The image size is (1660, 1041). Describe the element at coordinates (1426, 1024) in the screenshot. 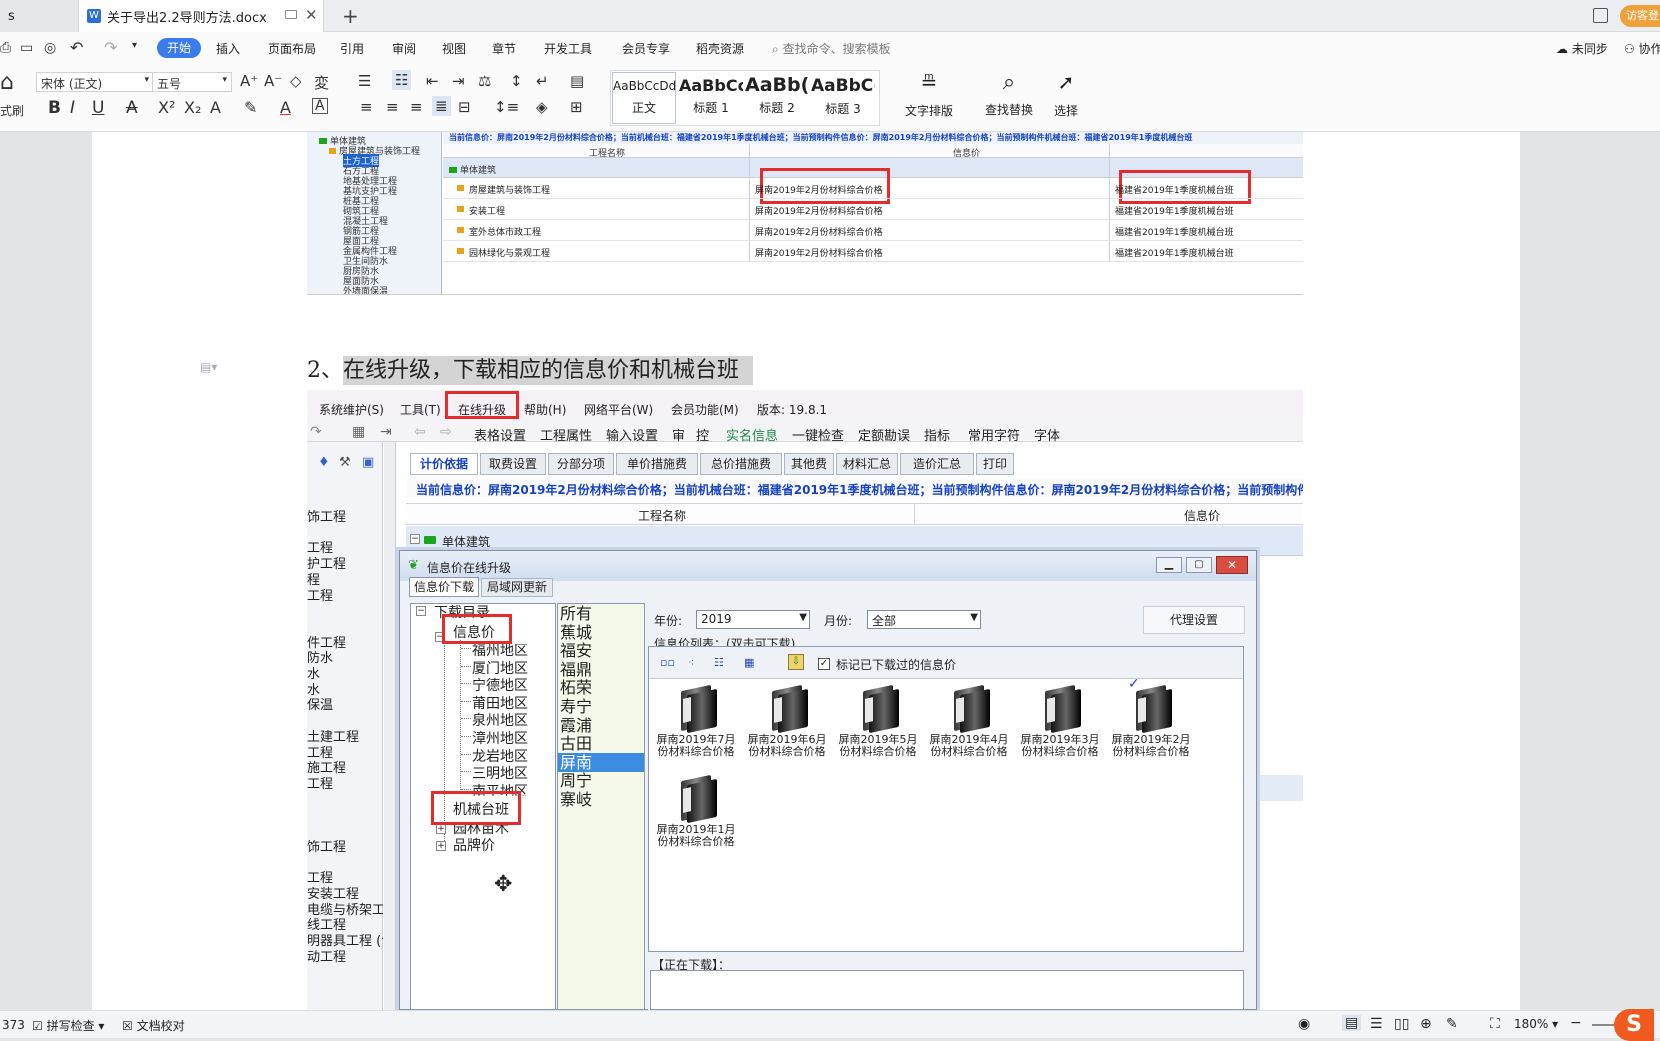

I see `web-view-icon: ⊕` at that location.